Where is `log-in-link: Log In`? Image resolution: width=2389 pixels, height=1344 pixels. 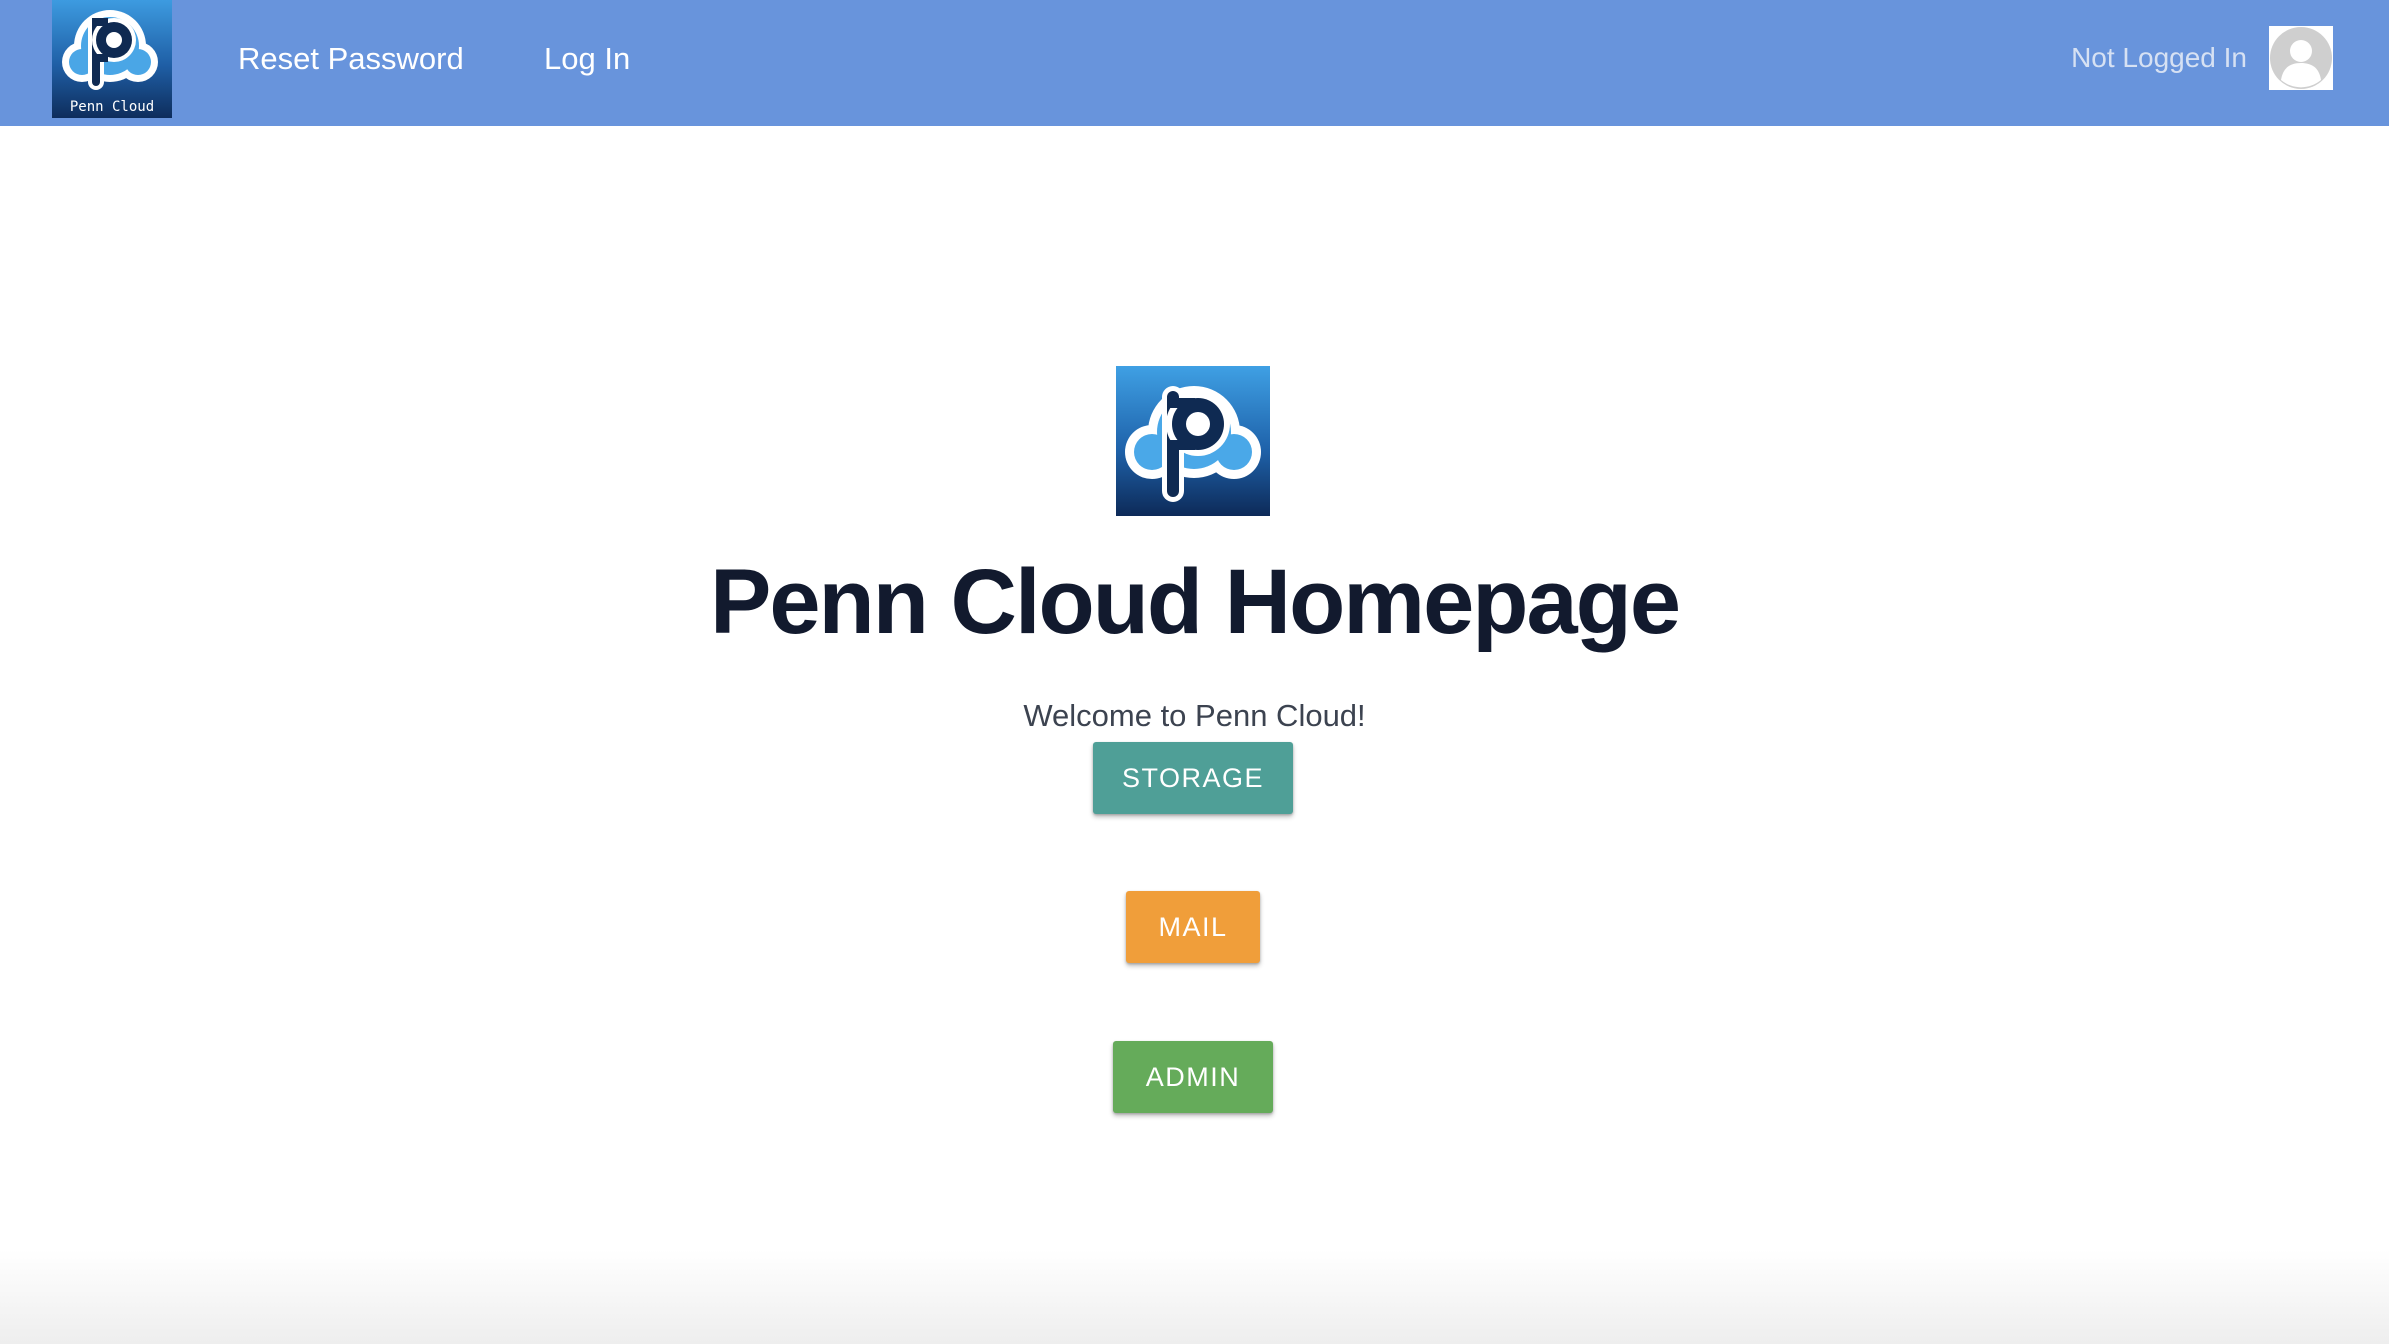 log-in-link: Log In is located at coordinates (587, 59).